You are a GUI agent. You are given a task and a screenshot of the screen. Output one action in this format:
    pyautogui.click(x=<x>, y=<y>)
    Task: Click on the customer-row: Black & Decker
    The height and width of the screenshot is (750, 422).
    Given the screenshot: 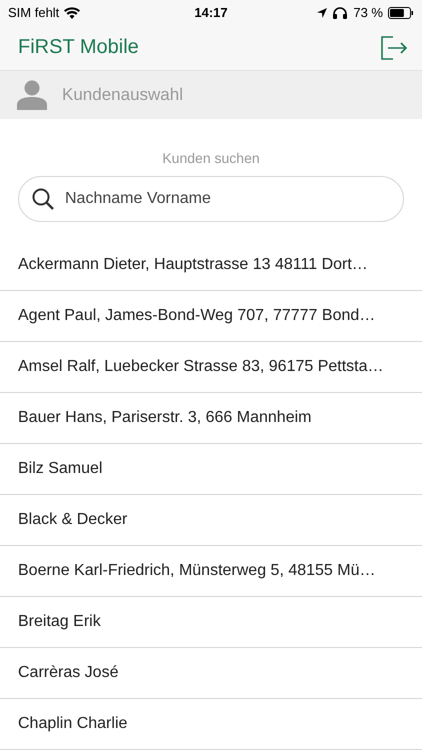 What is the action you would take?
    pyautogui.click(x=211, y=520)
    